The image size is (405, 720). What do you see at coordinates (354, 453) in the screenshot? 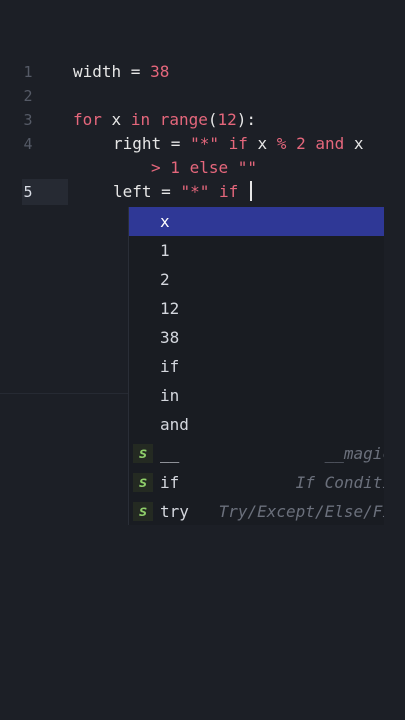
I see `suggestion-detail: __magic` at bounding box center [354, 453].